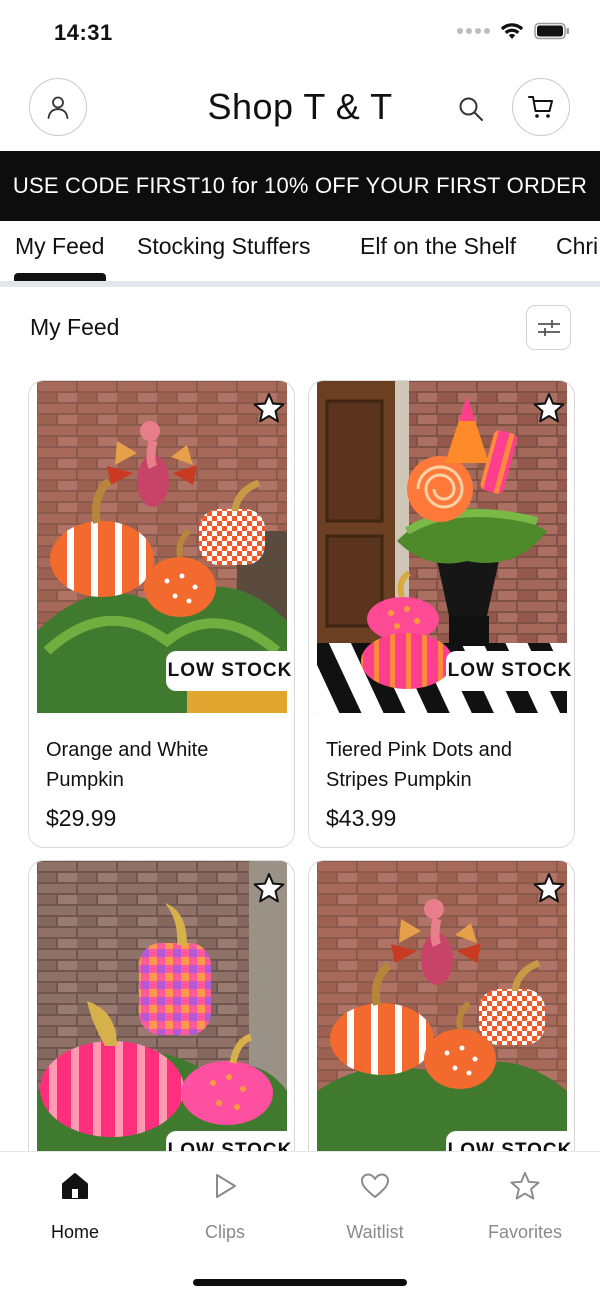 The image size is (600, 1299). I want to click on play-icon, so click(226, 1186).